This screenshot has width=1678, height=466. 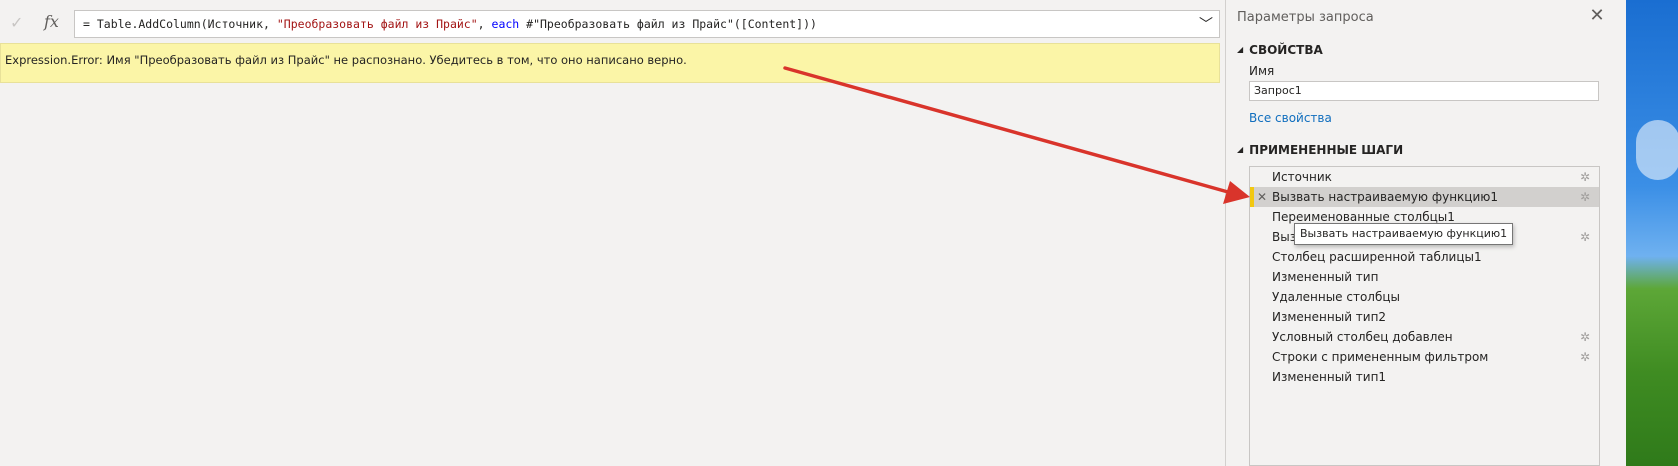 What do you see at coordinates (1302, 177) in the screenshot?
I see `applied-step-label: Источник` at bounding box center [1302, 177].